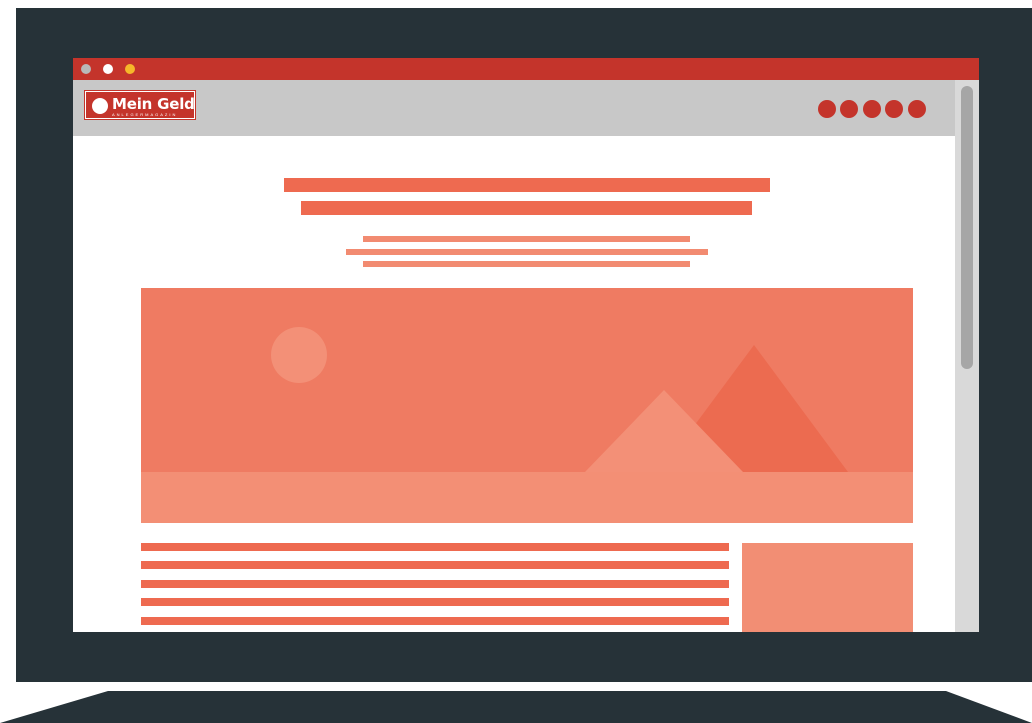  What do you see at coordinates (100, 106) in the screenshot?
I see `logo-emblem-icon` at bounding box center [100, 106].